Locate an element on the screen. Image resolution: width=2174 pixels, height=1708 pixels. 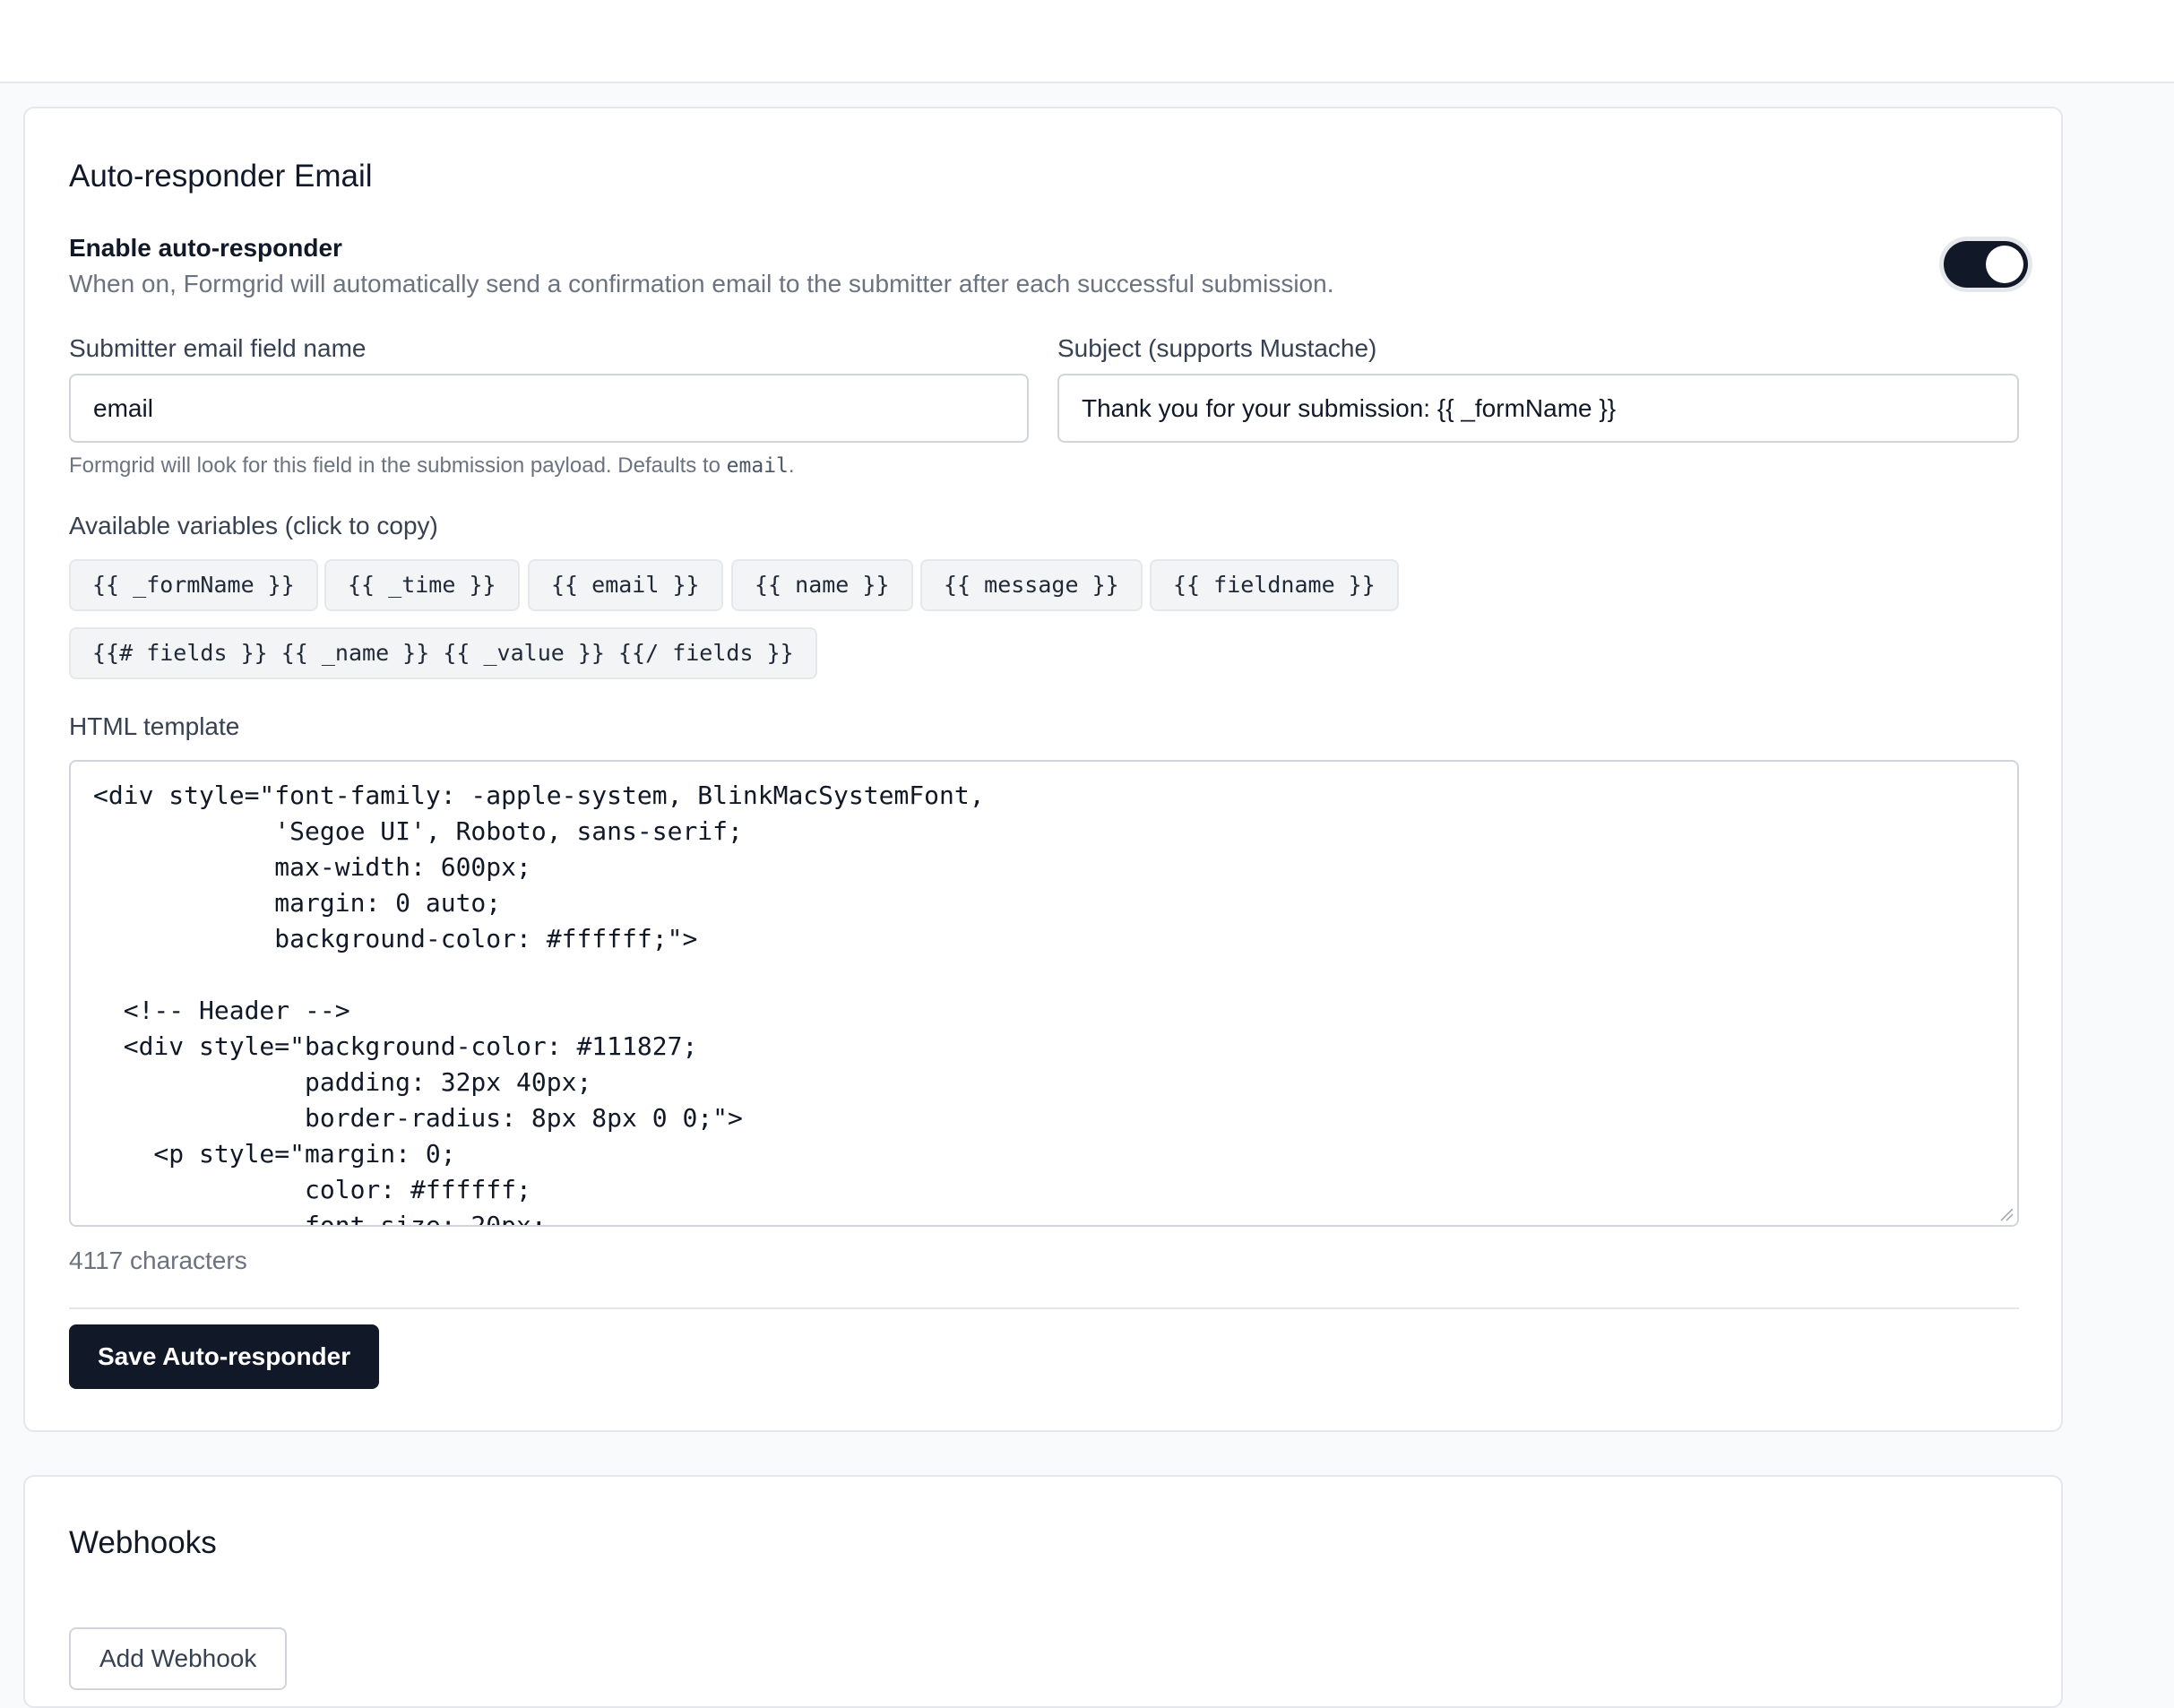
resize-handle-icon is located at coordinates (2007, 1214).